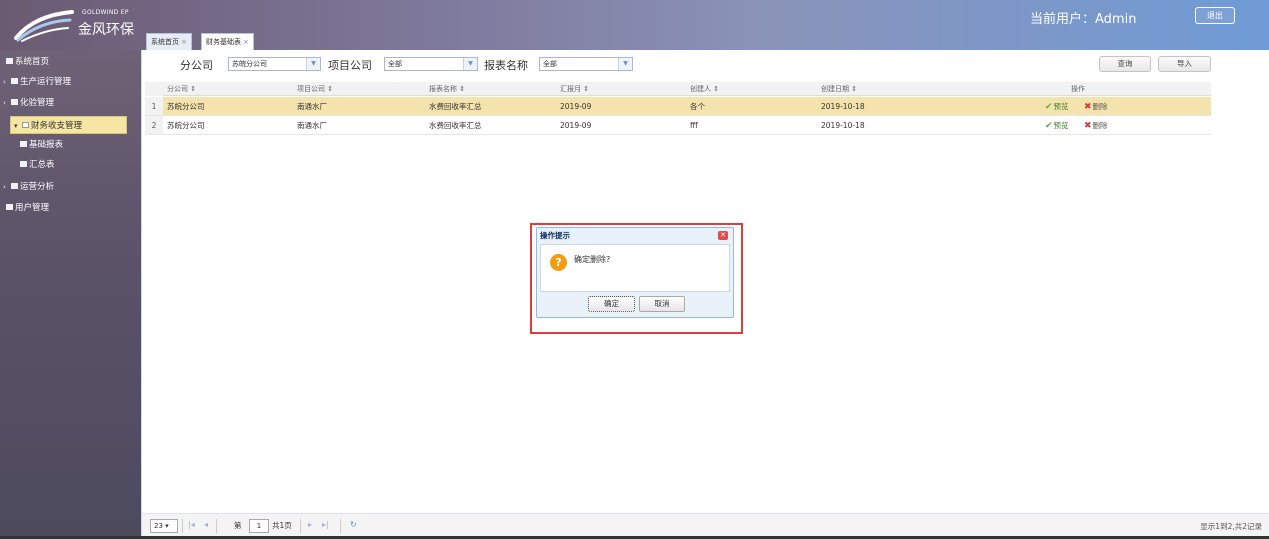  I want to click on page-total: 共1页, so click(282, 525).